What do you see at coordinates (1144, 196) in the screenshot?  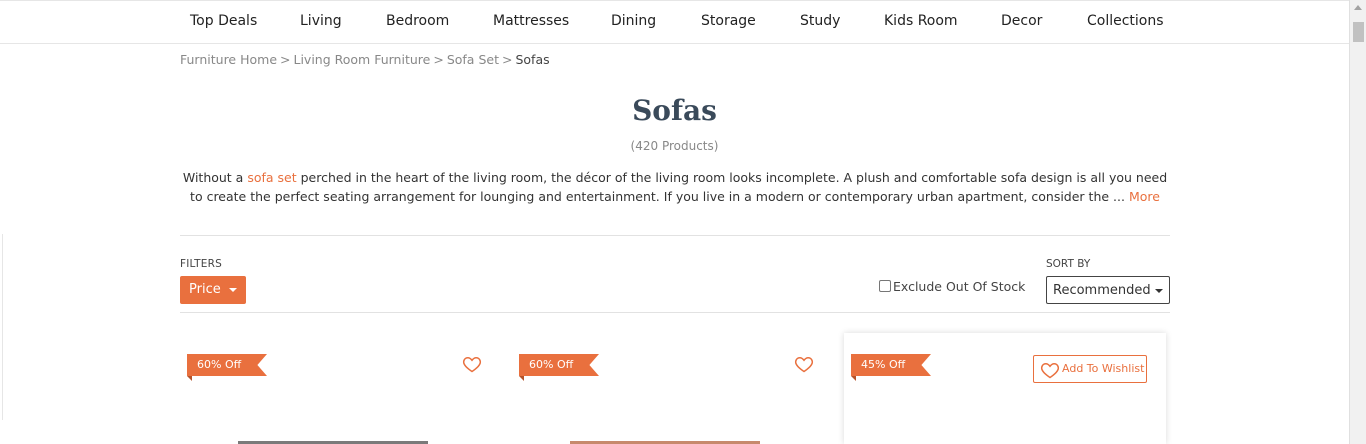 I see `more-link: More` at bounding box center [1144, 196].